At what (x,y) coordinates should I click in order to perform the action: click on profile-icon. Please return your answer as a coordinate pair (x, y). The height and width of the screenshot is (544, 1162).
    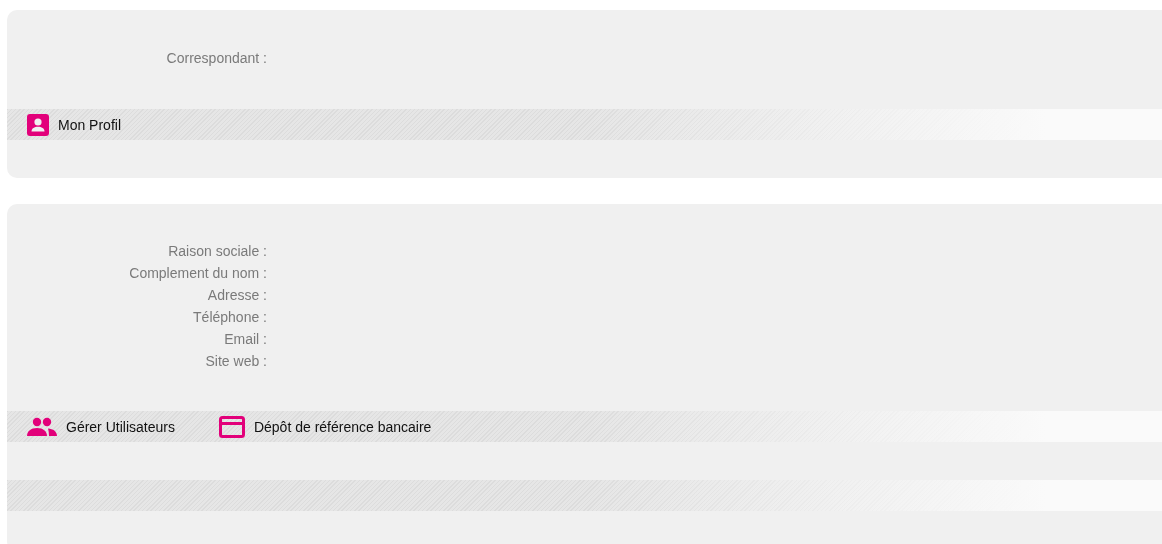
    Looking at the image, I should click on (38, 124).